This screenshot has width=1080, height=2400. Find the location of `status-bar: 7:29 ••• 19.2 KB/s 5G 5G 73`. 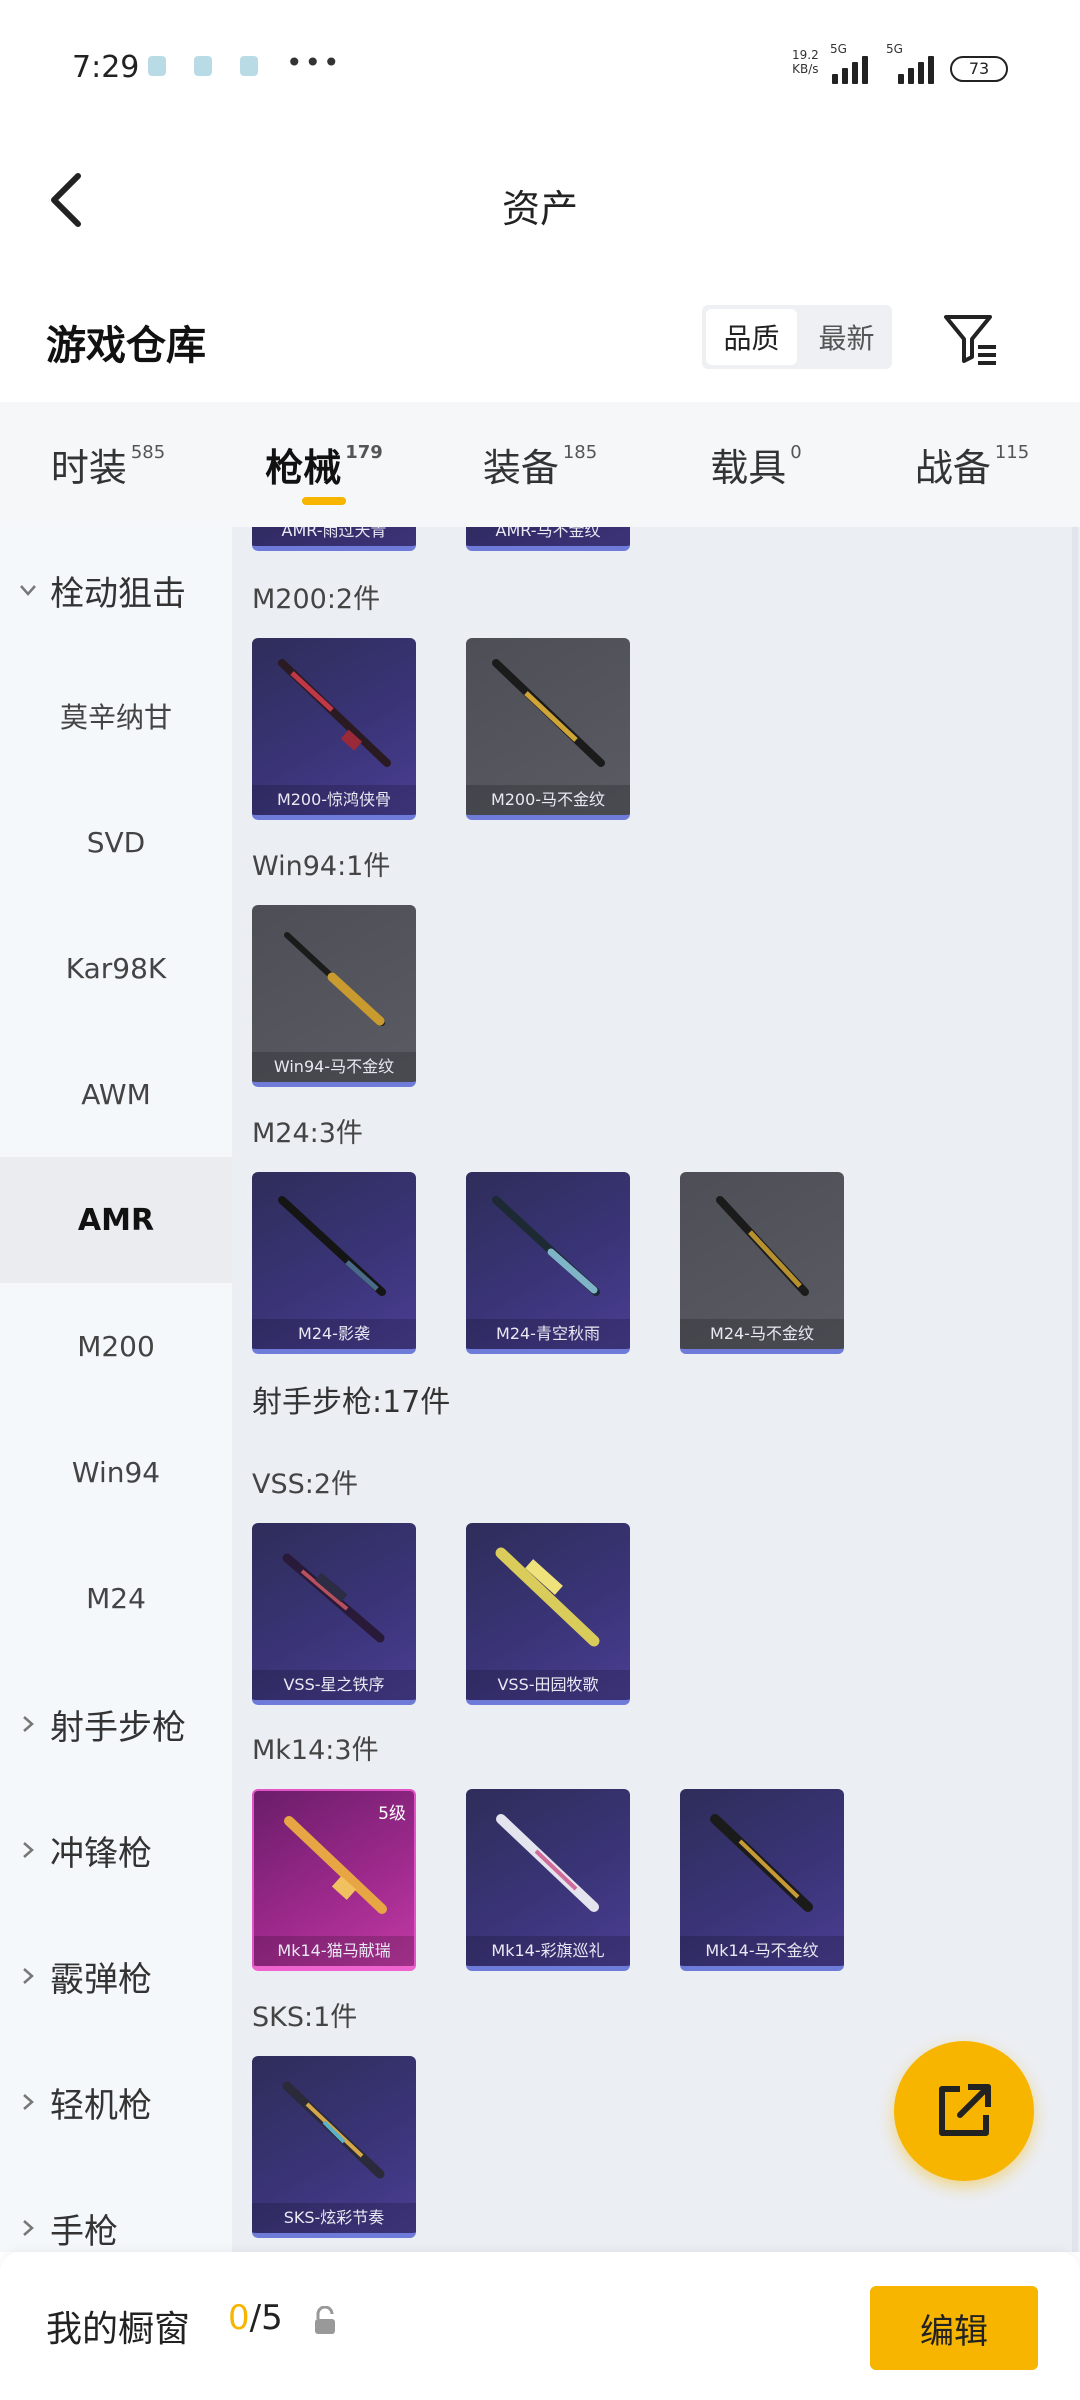

status-bar: 7:29 ••• 19.2 KB/s 5G 5G 73 is located at coordinates (540, 70).